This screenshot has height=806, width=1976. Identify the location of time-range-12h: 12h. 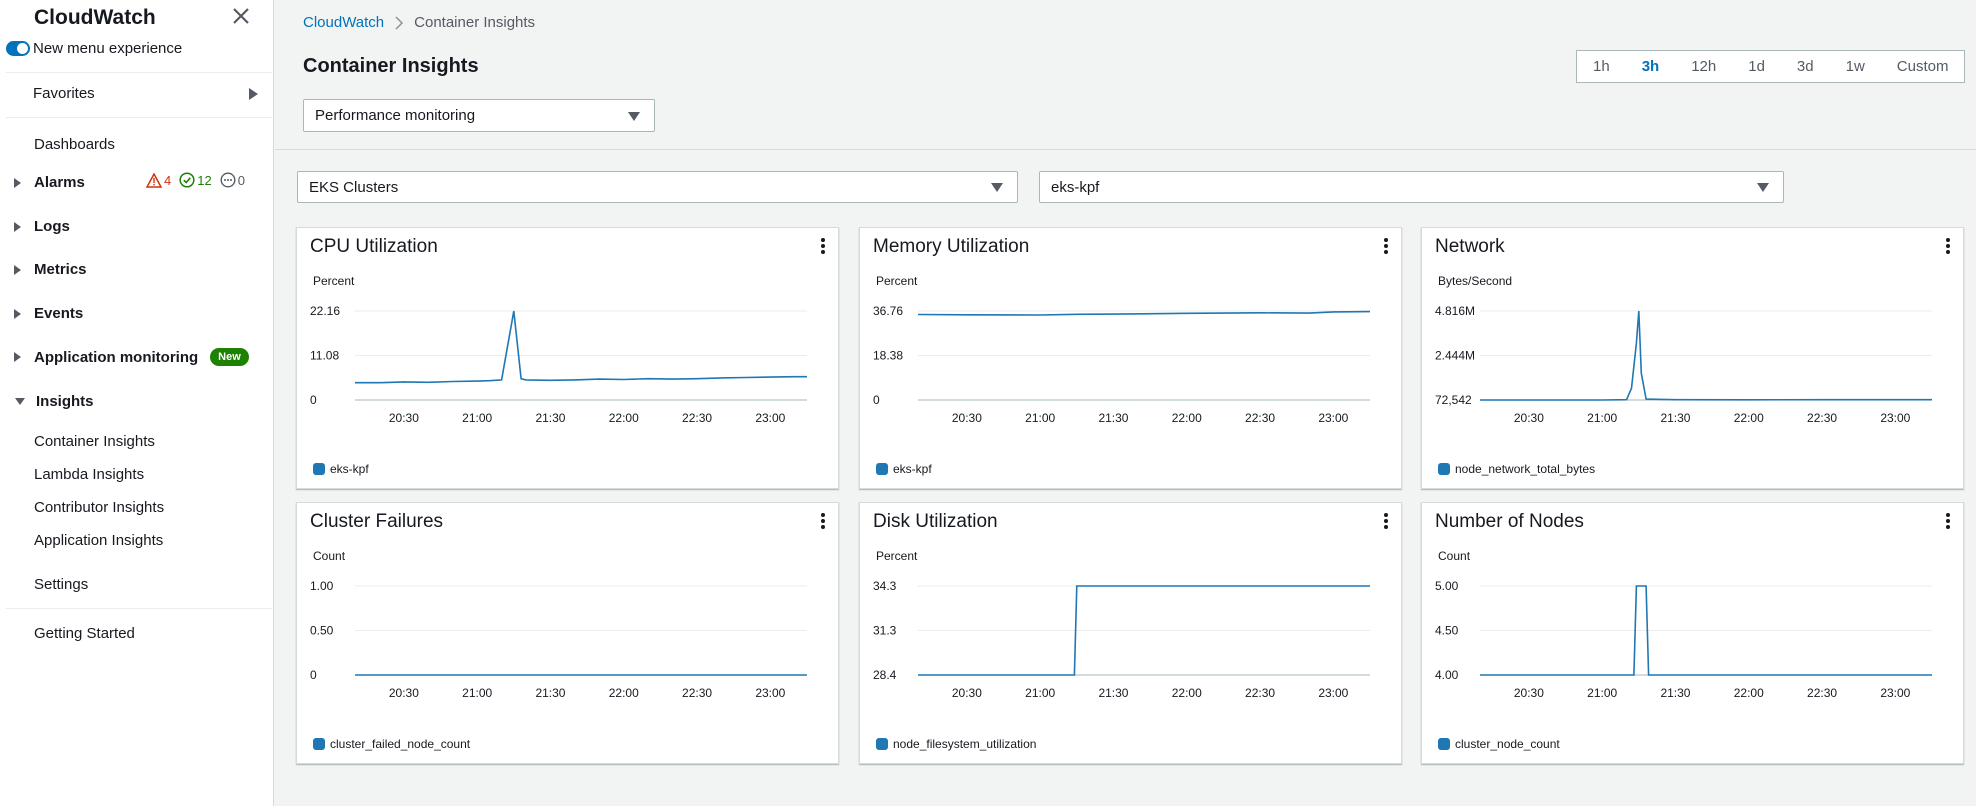
(1703, 66).